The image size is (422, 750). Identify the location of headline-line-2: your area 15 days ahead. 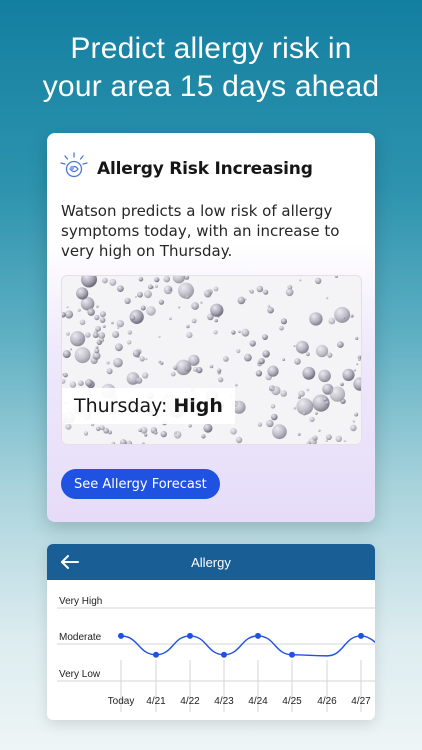
(211, 86).